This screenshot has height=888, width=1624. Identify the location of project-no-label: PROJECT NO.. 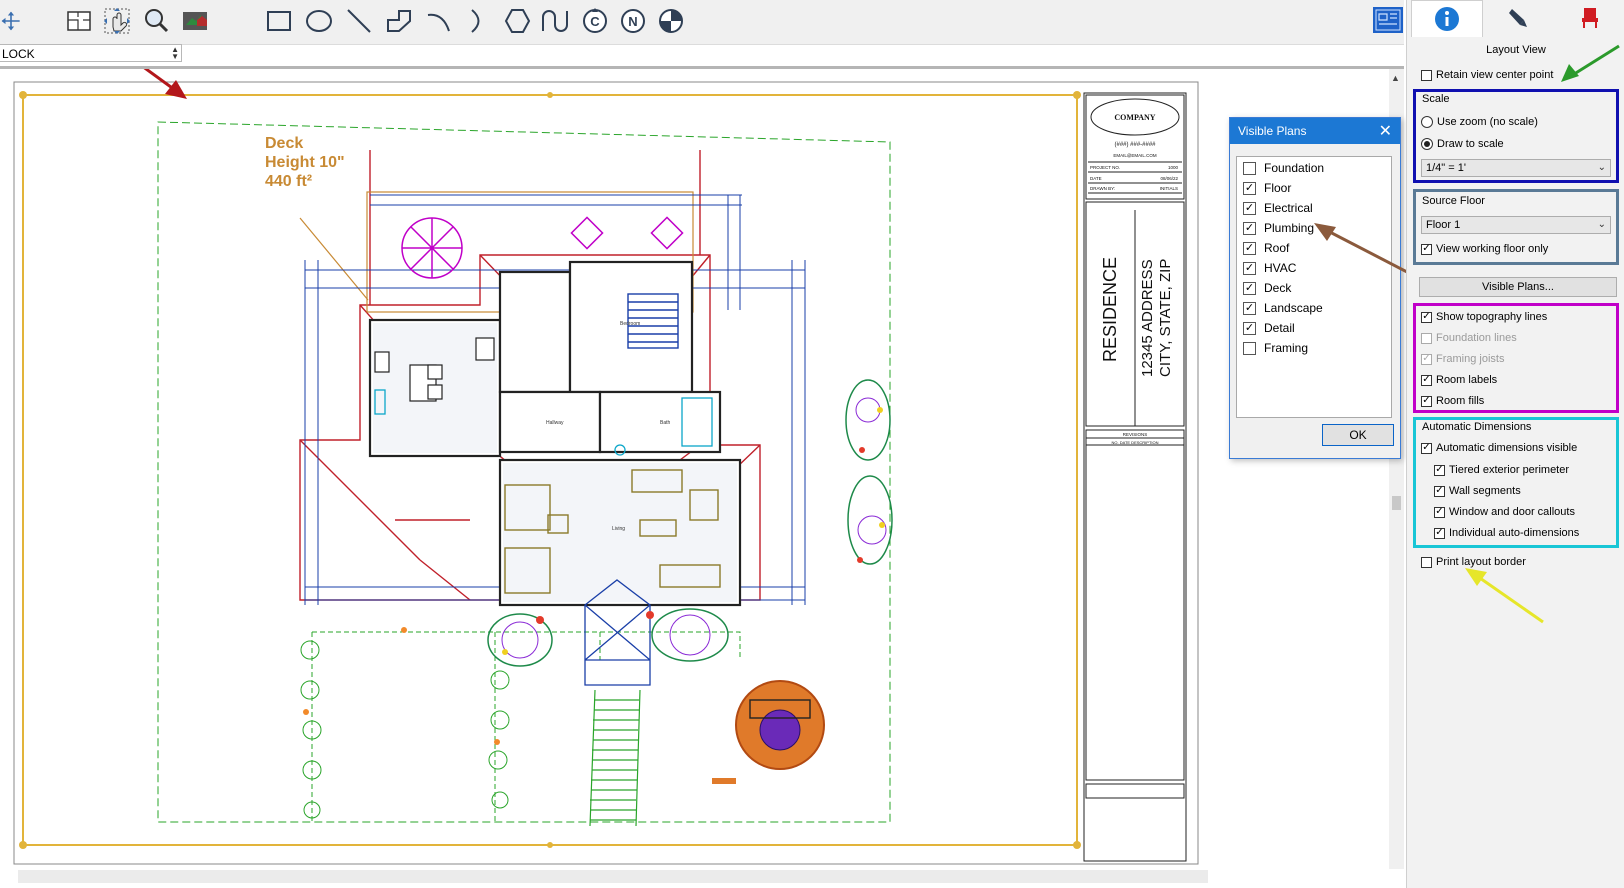
(1105, 167).